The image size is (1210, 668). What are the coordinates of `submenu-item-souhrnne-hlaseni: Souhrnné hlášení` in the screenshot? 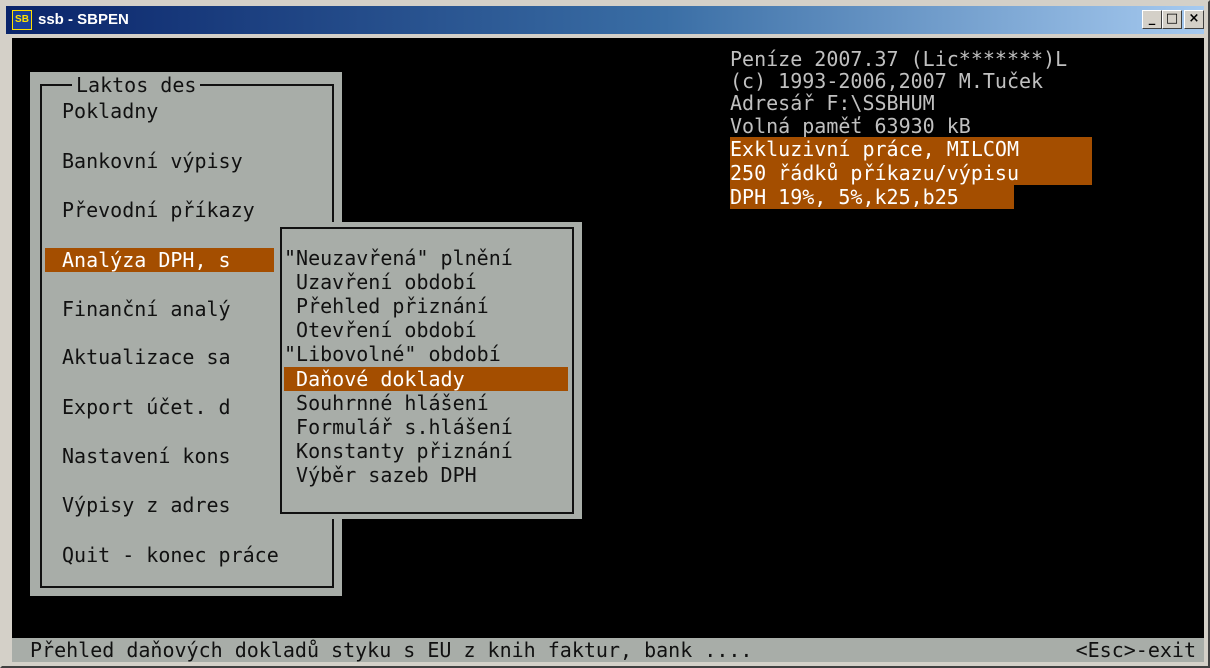 It's located at (386, 403).